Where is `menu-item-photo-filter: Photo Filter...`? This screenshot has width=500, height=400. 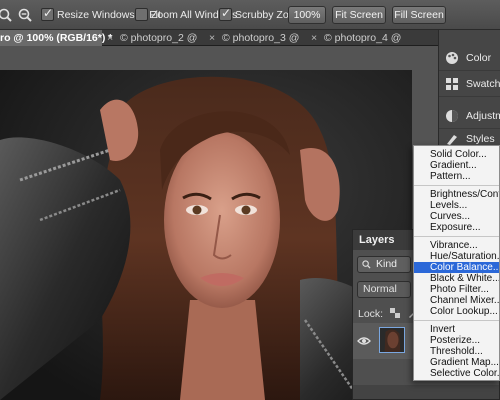
menu-item-photo-filter: Photo Filter... is located at coordinates (456, 289).